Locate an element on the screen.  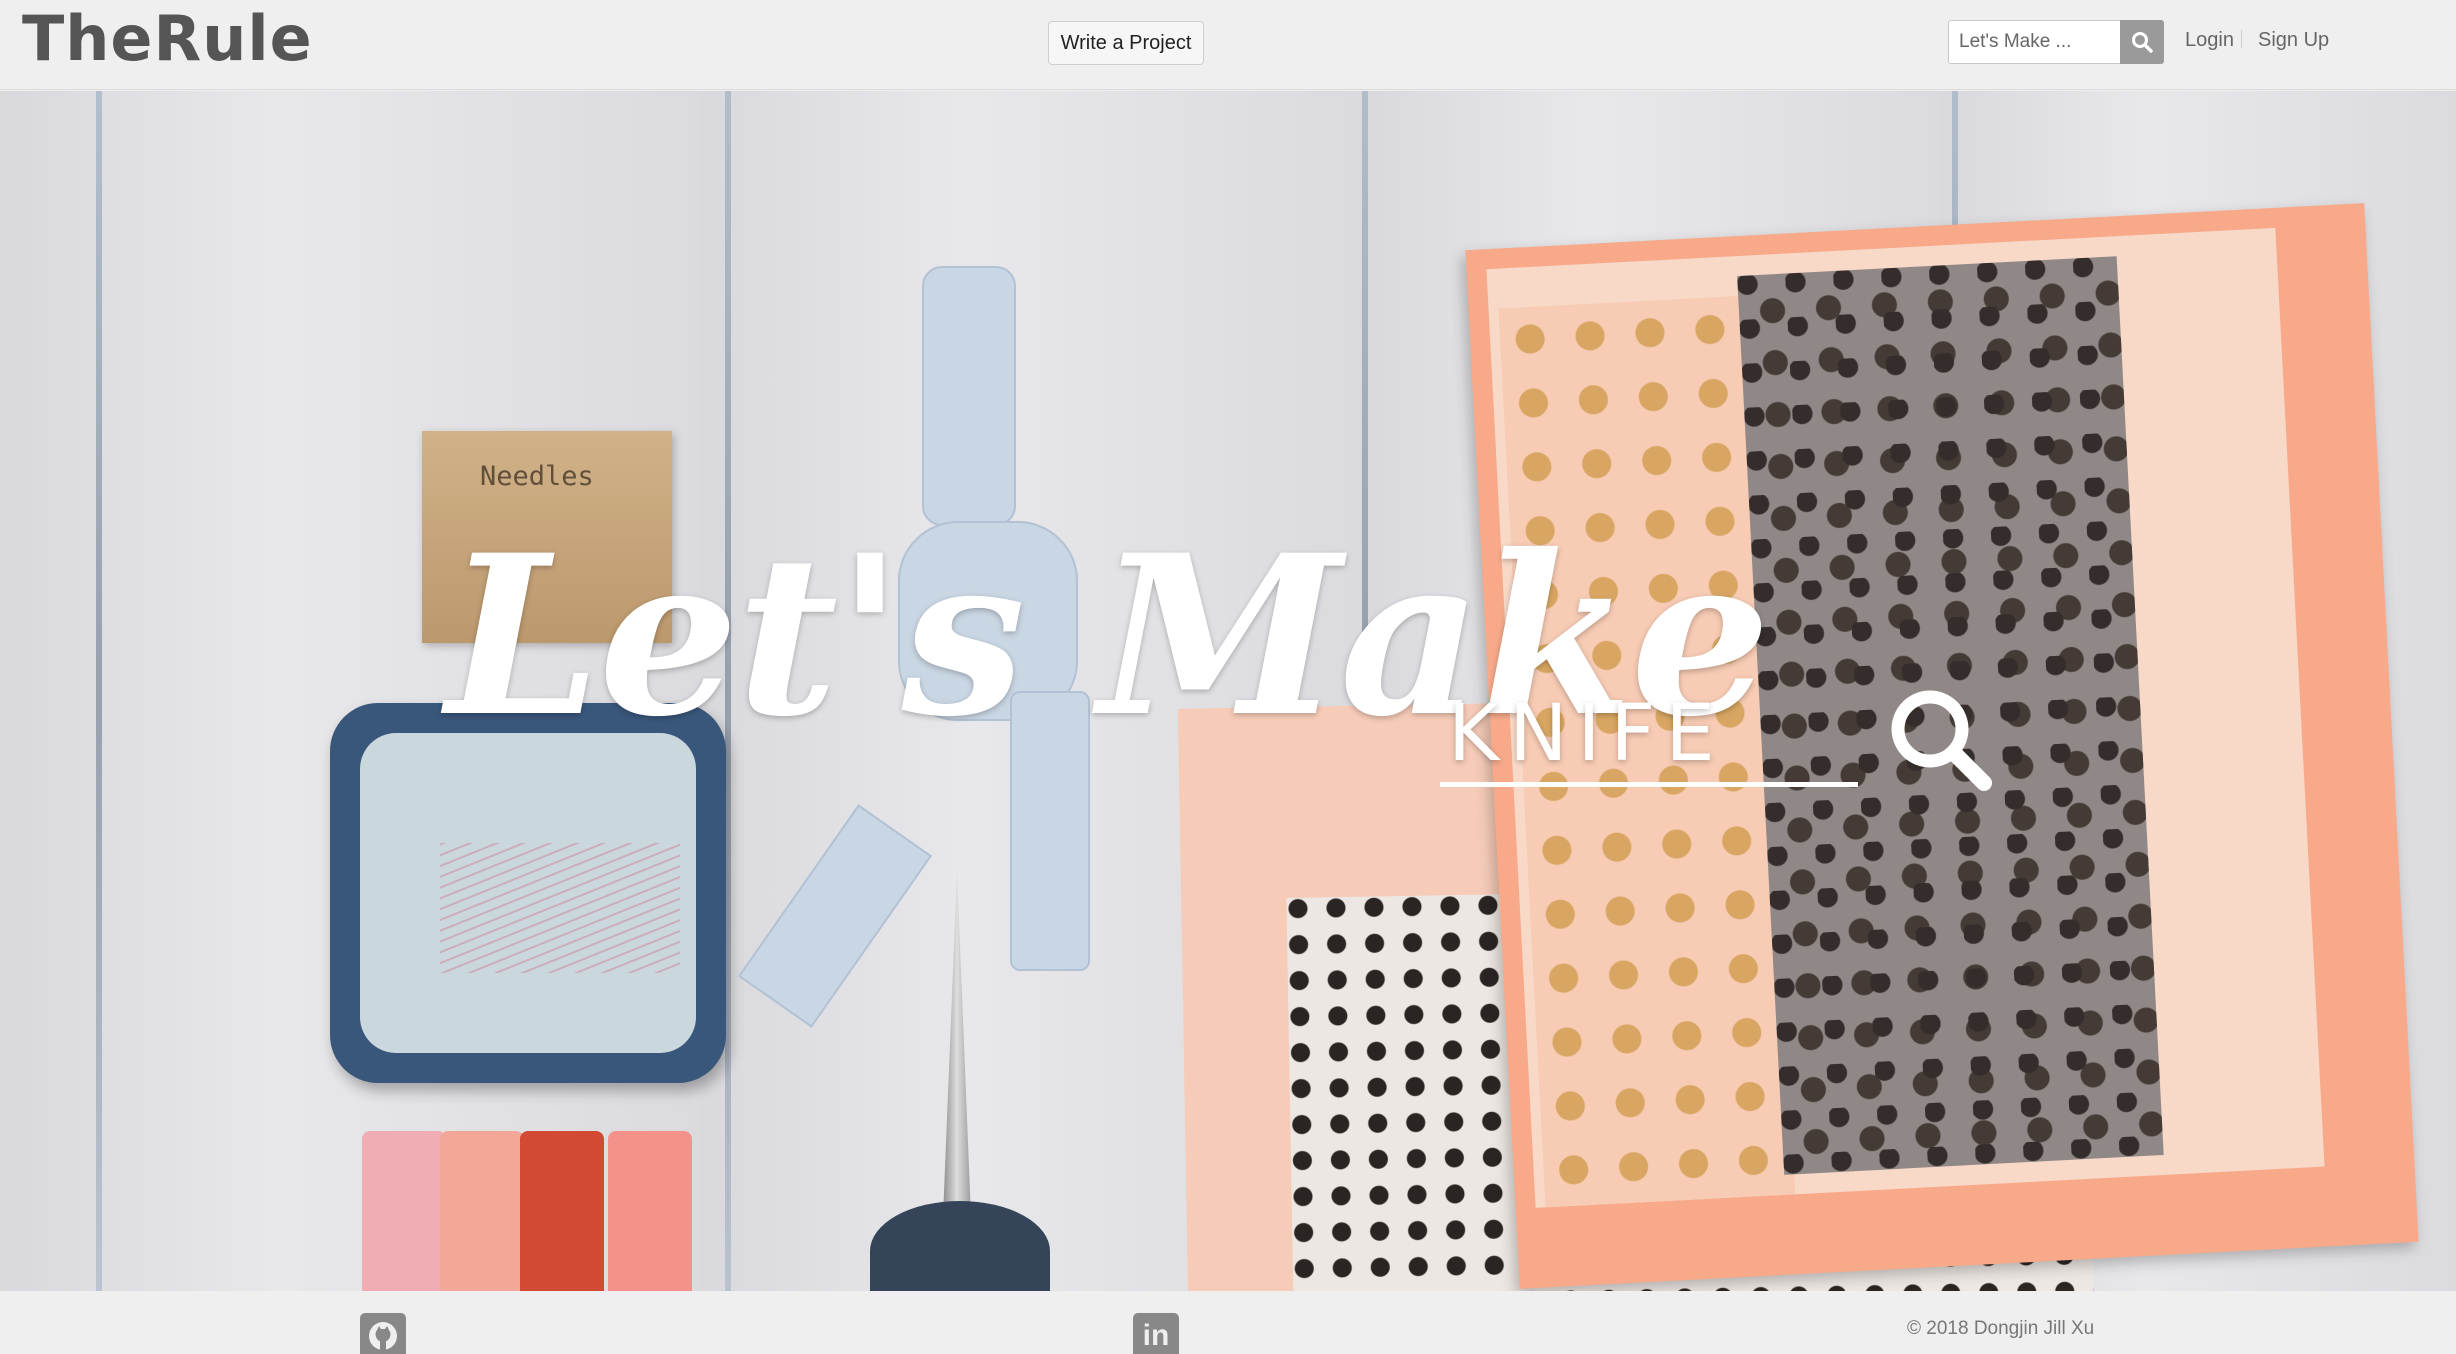
nav-divider is located at coordinates (2241, 39).